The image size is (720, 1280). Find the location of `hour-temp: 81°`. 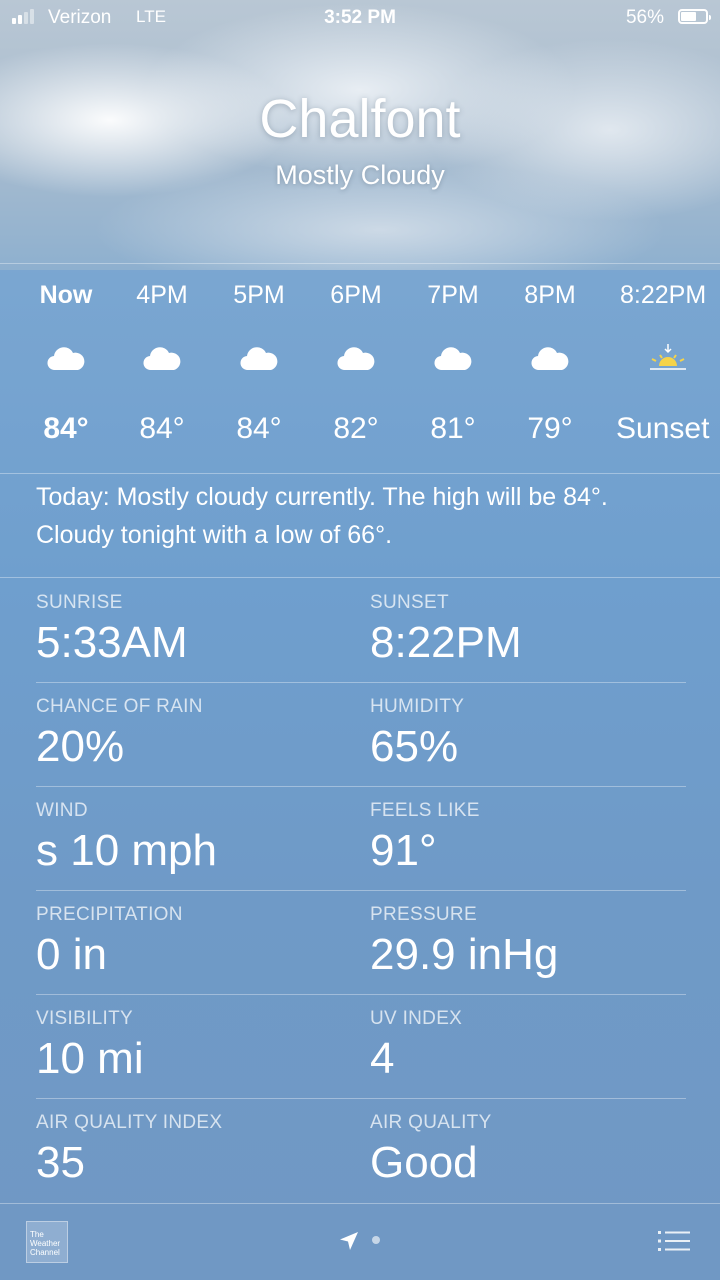

hour-temp: 81° is located at coordinates (453, 428).